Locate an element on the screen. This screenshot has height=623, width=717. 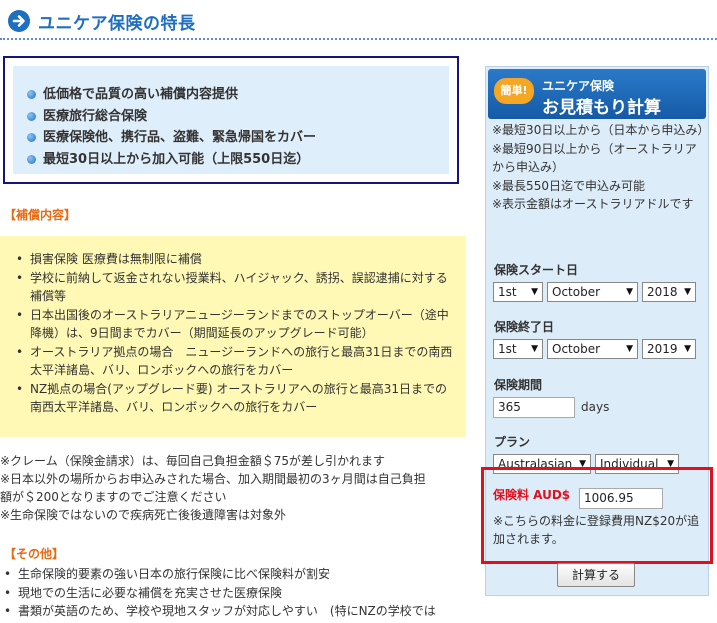
feature-item: 低価格で品質の高い補償内容提供 is located at coordinates (238, 95).